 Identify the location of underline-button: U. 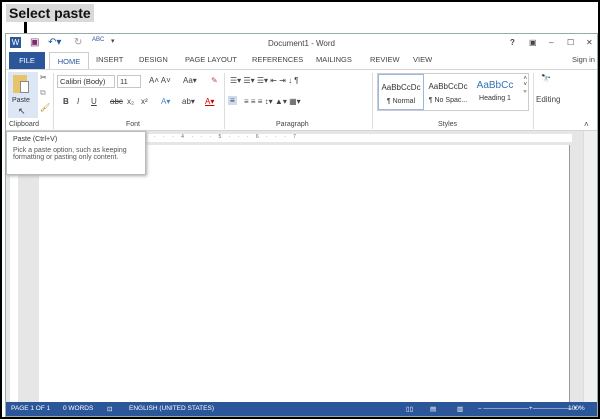
(94, 101).